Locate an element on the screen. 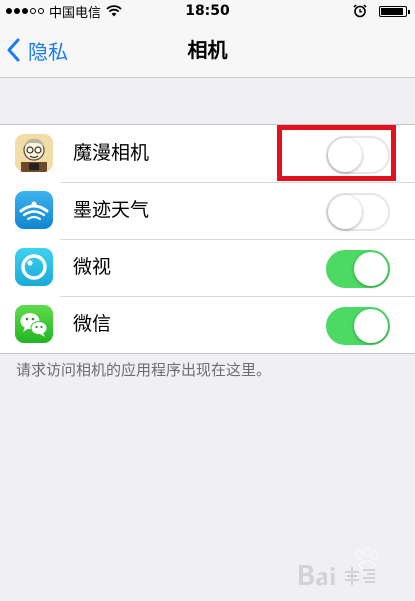  camera-access-toggle-wechat is located at coordinates (358, 326).